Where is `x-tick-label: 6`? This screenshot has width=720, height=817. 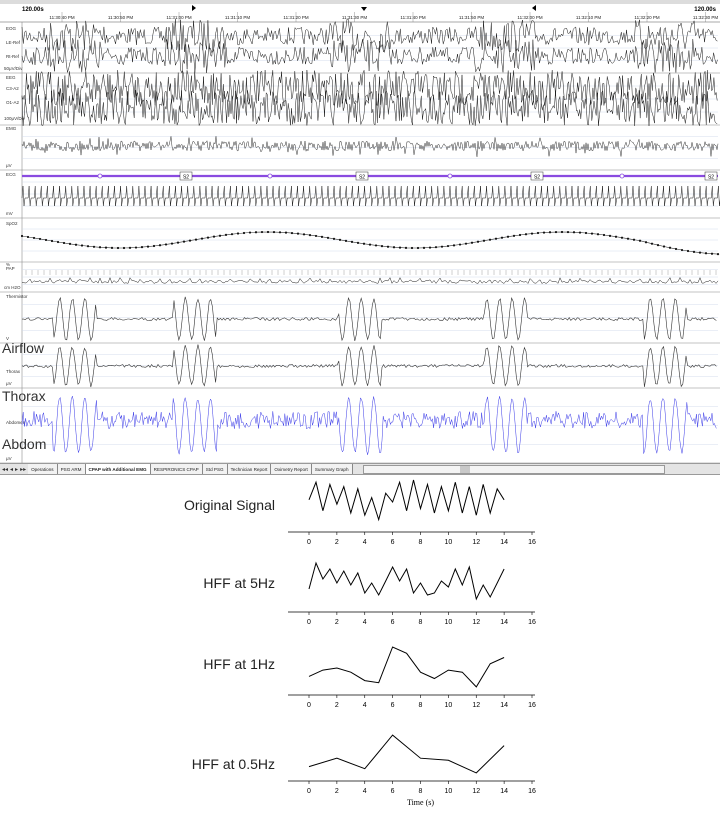 x-tick-label: 6 is located at coordinates (393, 622).